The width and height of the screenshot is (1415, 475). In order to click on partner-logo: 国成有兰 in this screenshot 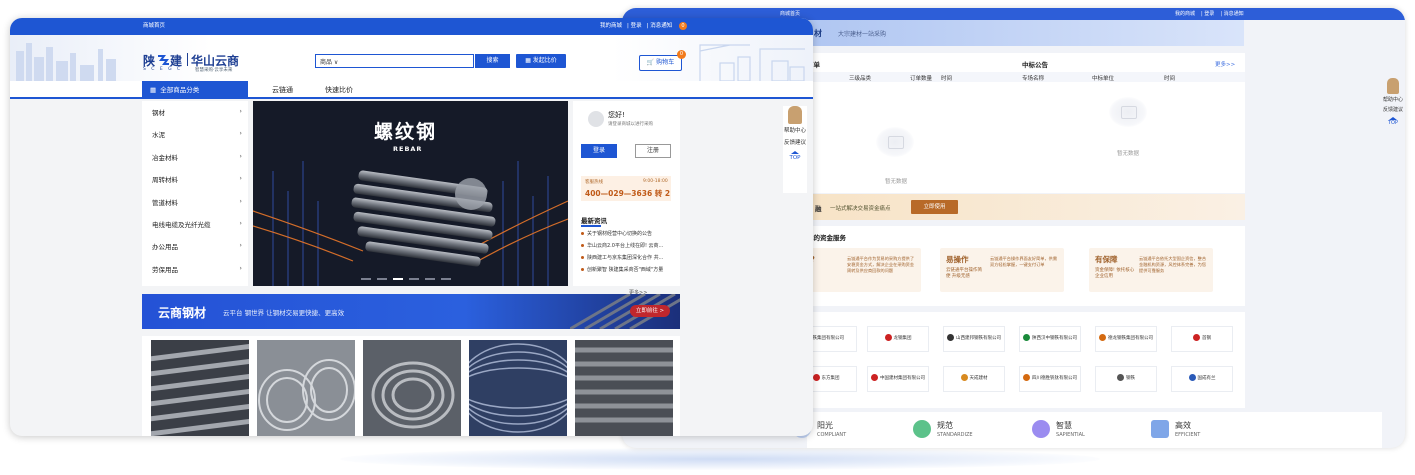, I will do `click(1202, 379)`.